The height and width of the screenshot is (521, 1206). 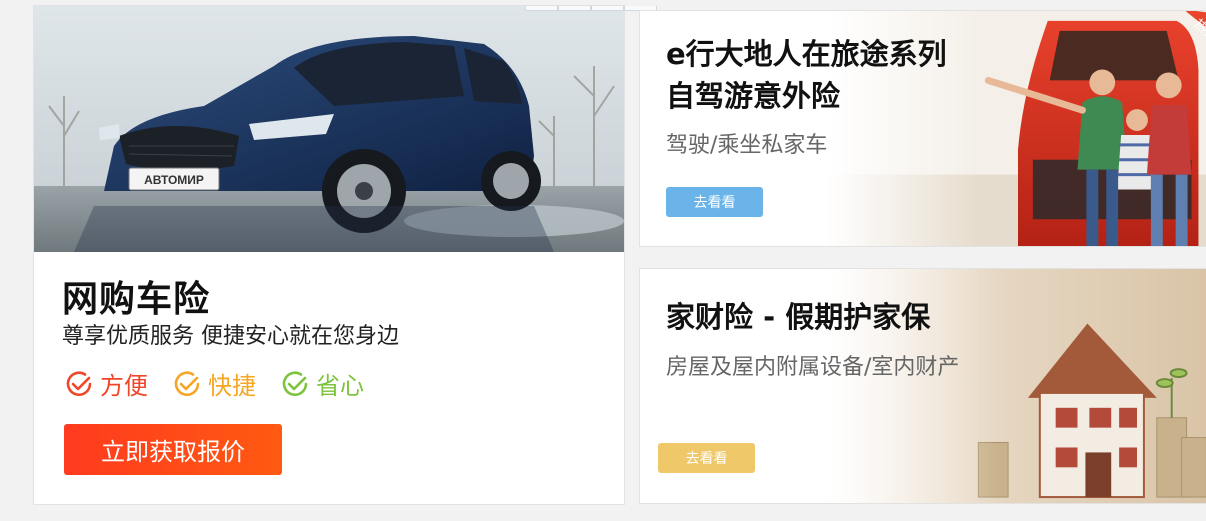 I want to click on carousel-tabs, so click(x=591, y=8).